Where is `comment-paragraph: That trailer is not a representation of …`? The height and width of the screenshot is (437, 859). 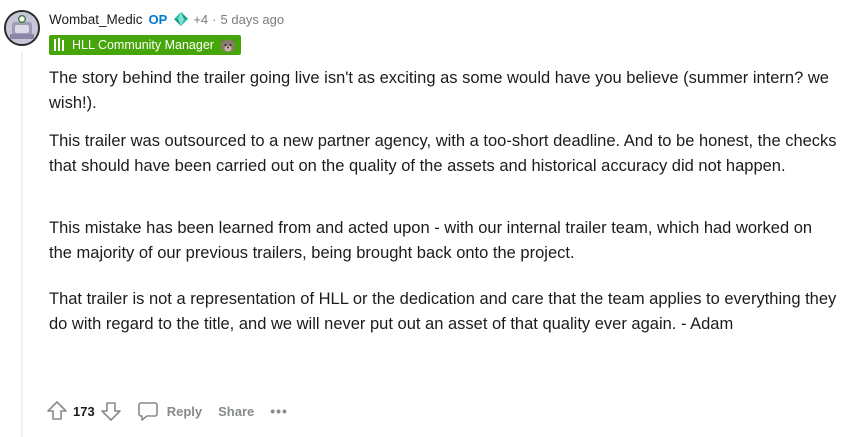
comment-paragraph: That trailer is not a representation of … is located at coordinates (443, 311).